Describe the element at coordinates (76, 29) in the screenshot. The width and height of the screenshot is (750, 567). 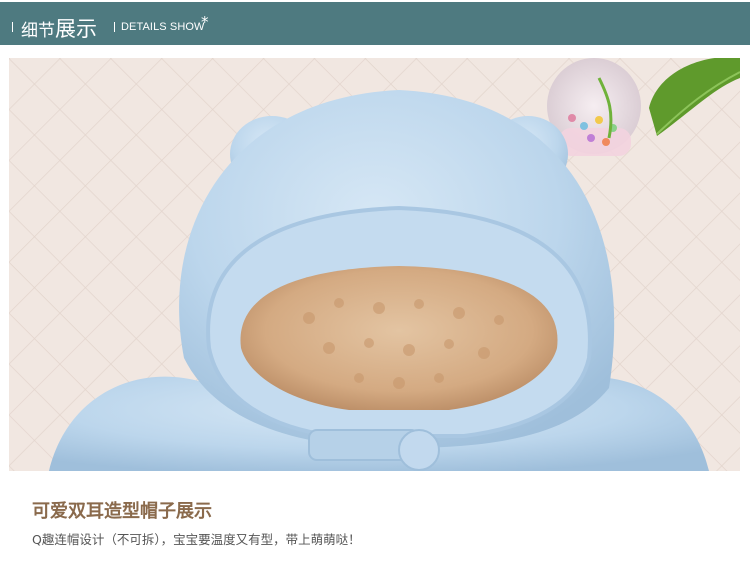
I see `section-title-part-2: 展示` at that location.